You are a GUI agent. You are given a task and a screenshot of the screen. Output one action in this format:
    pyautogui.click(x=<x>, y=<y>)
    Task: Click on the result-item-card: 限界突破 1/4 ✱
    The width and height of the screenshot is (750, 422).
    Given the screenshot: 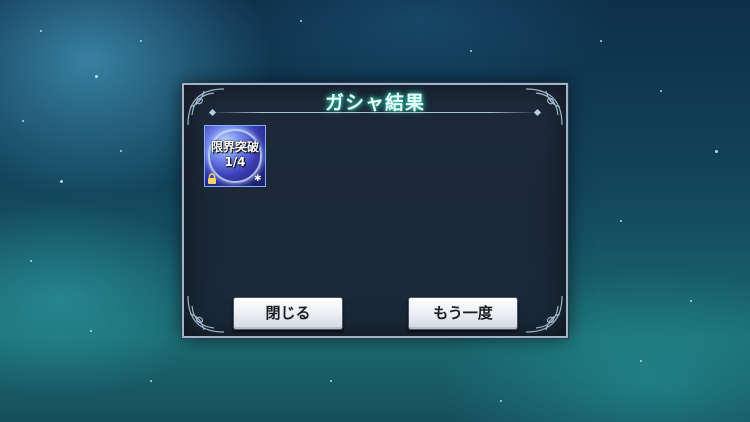 What is the action you would take?
    pyautogui.click(x=235, y=156)
    